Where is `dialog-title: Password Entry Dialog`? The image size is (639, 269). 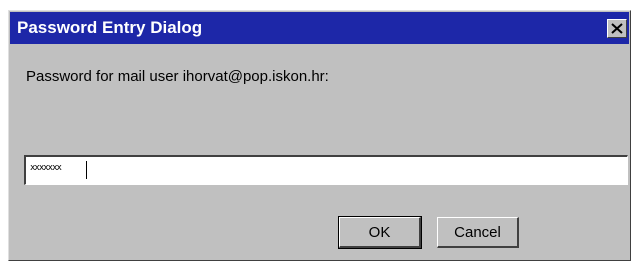 dialog-title: Password Entry Dialog is located at coordinates (110, 27).